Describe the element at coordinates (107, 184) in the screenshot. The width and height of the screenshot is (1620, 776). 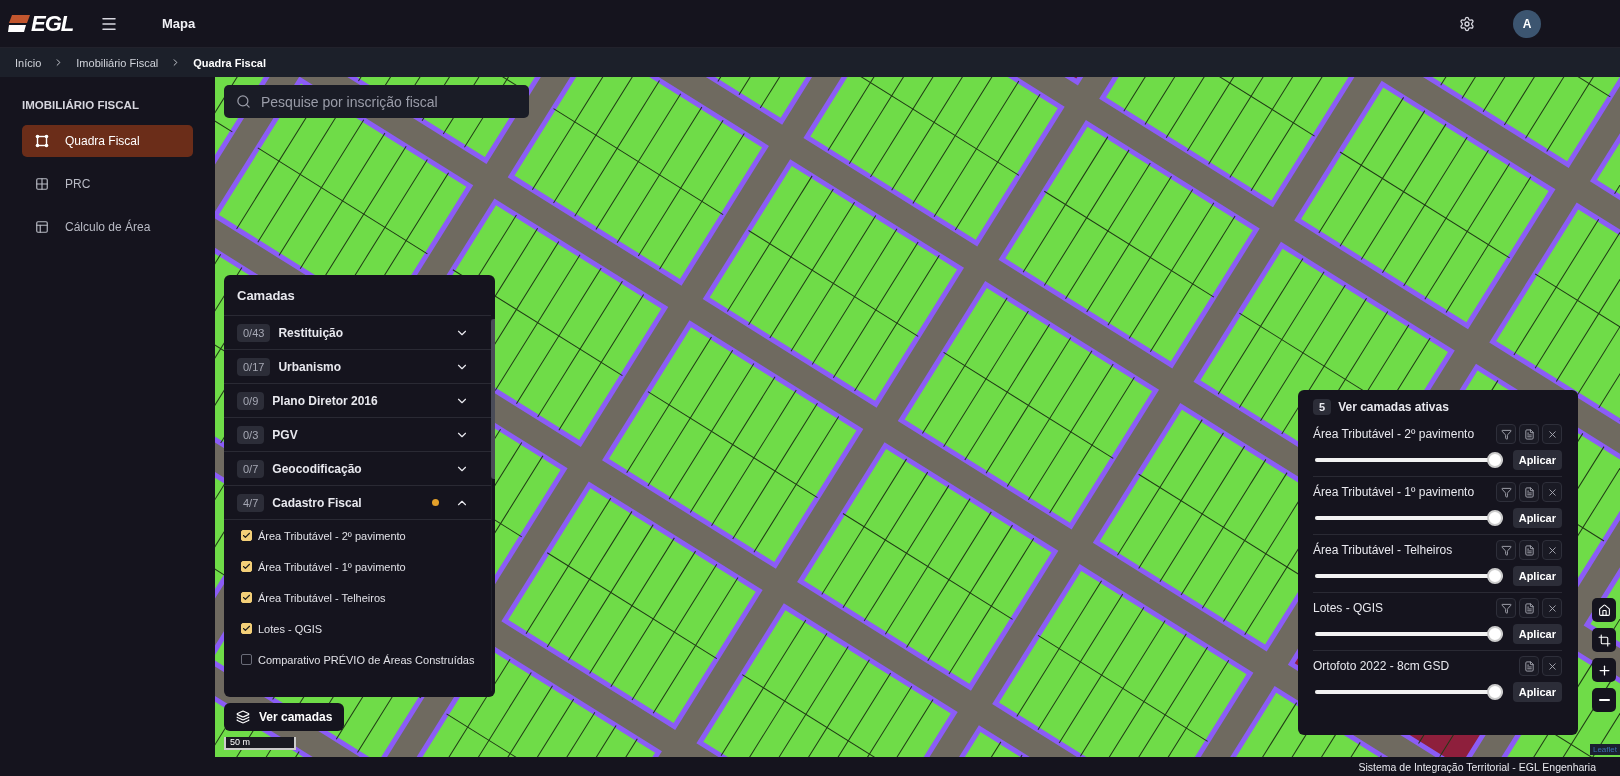
I see `sidebar-item: PRC` at that location.